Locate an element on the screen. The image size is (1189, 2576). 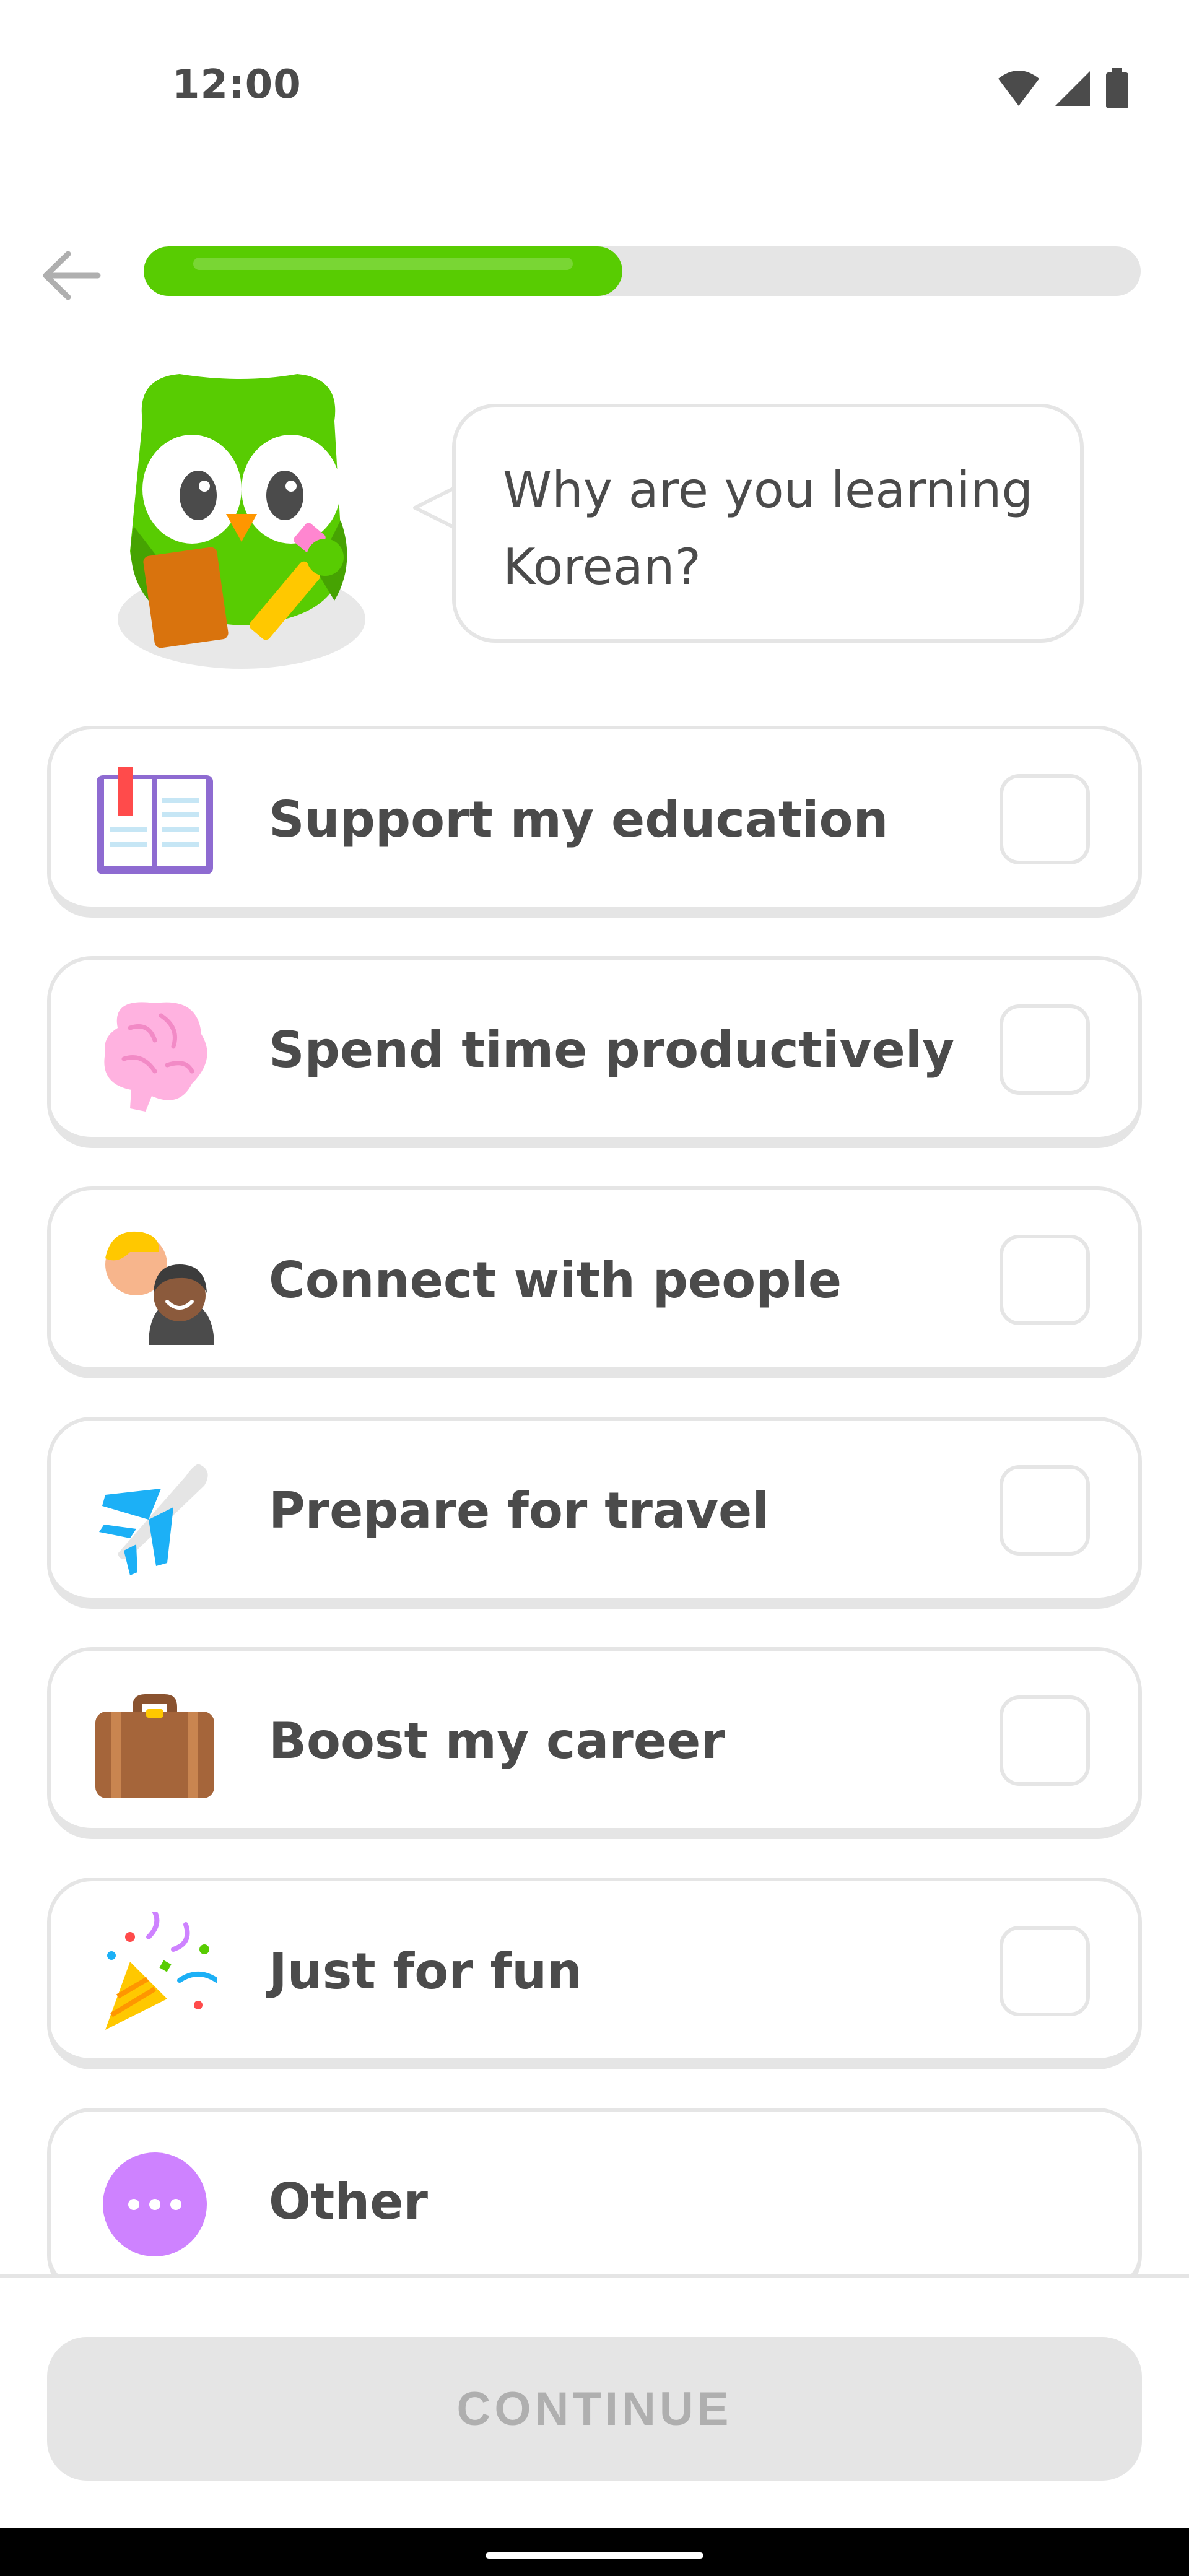
brain-icon is located at coordinates (155, 1057).